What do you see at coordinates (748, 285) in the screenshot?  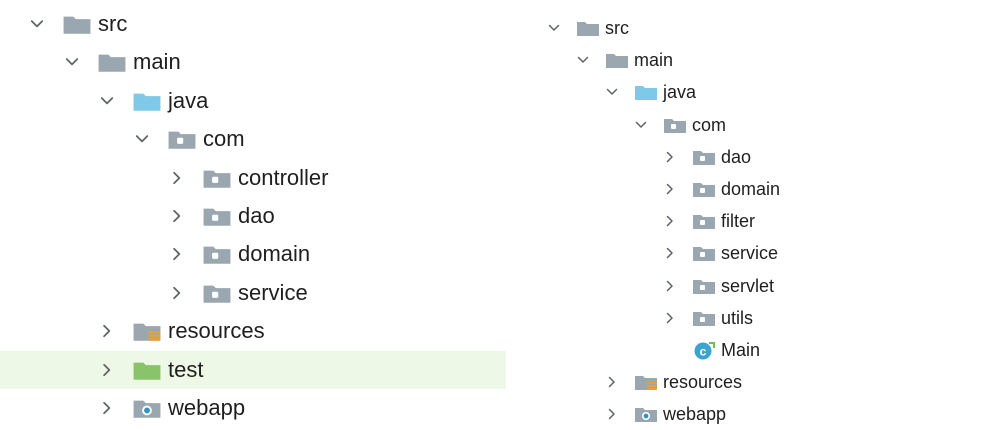 I see `tree-node-label: servlet` at bounding box center [748, 285].